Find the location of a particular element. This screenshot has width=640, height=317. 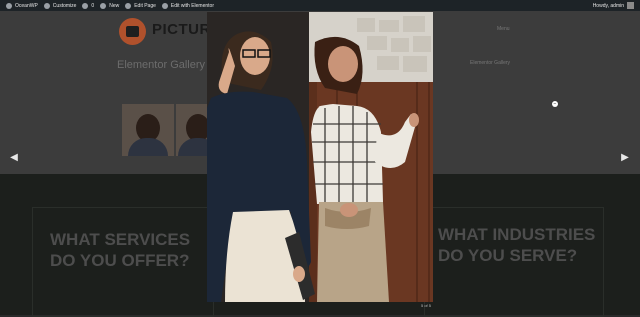

admin-bar-site-label: OceanWP is located at coordinates (26, 5).